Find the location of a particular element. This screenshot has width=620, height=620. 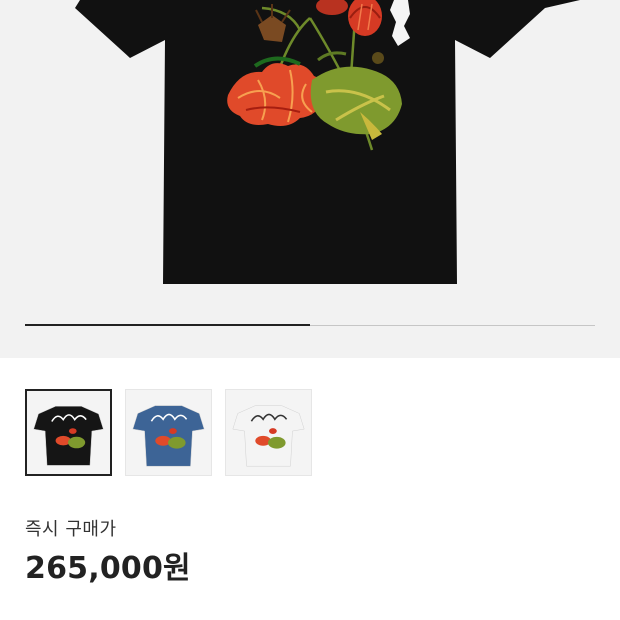

white-tshirt-thumbnail is located at coordinates (268, 432).